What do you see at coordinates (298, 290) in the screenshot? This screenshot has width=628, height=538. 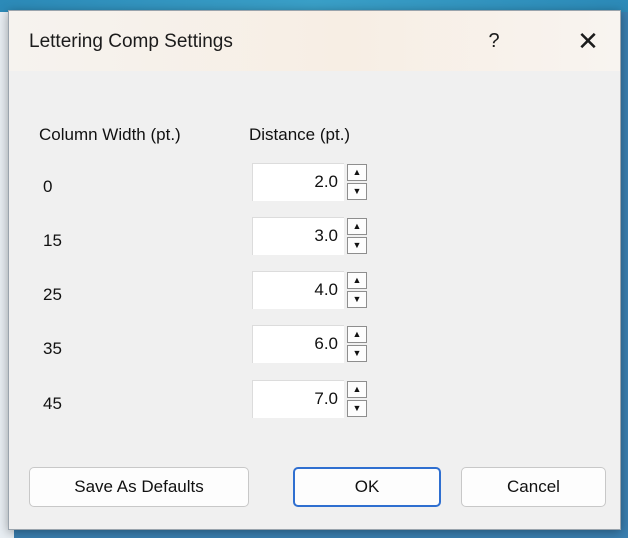 I see `distance-input: 4.0` at bounding box center [298, 290].